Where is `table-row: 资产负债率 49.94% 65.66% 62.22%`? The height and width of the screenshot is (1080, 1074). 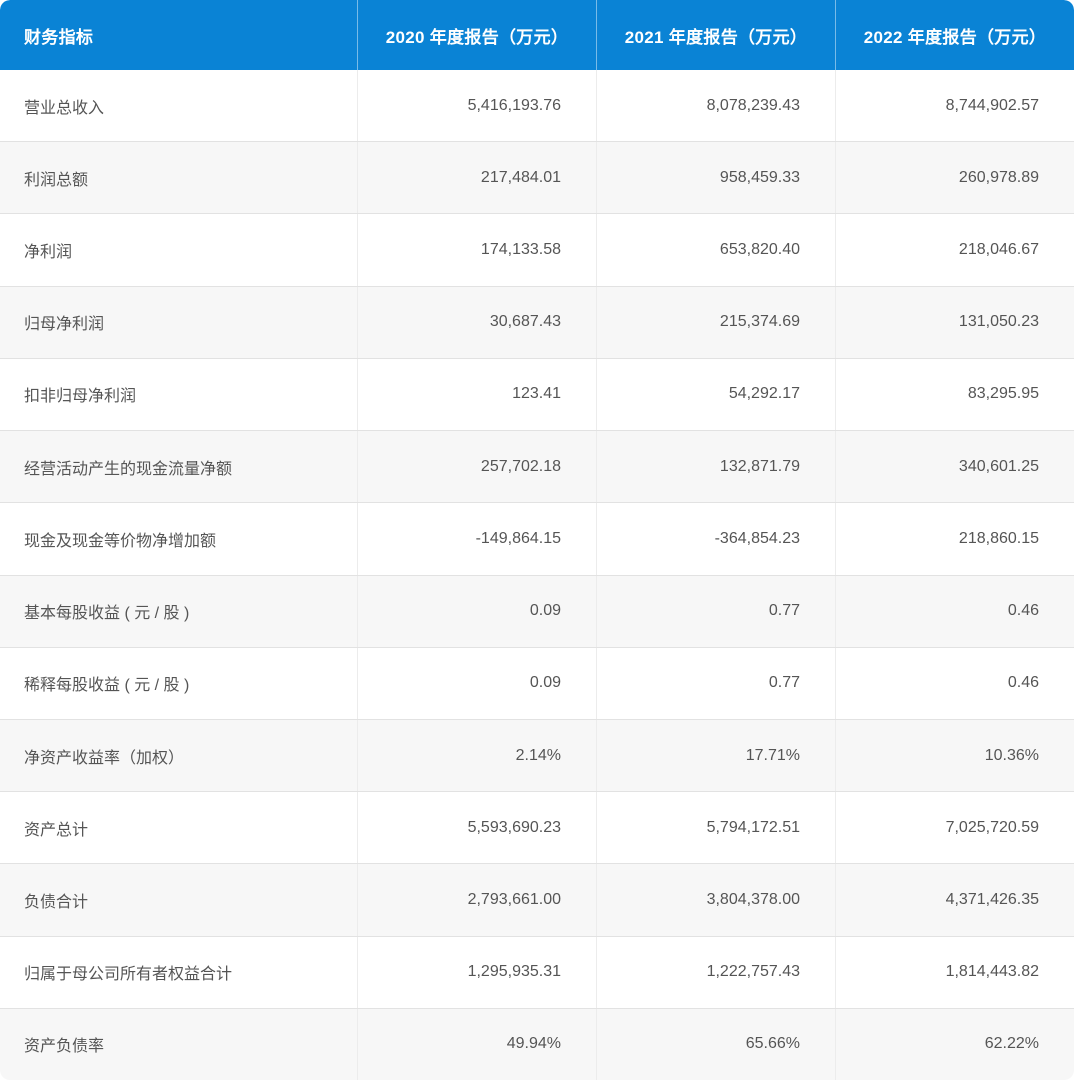 table-row: 资产负债率 49.94% 65.66% 62.22% is located at coordinates (537, 1043).